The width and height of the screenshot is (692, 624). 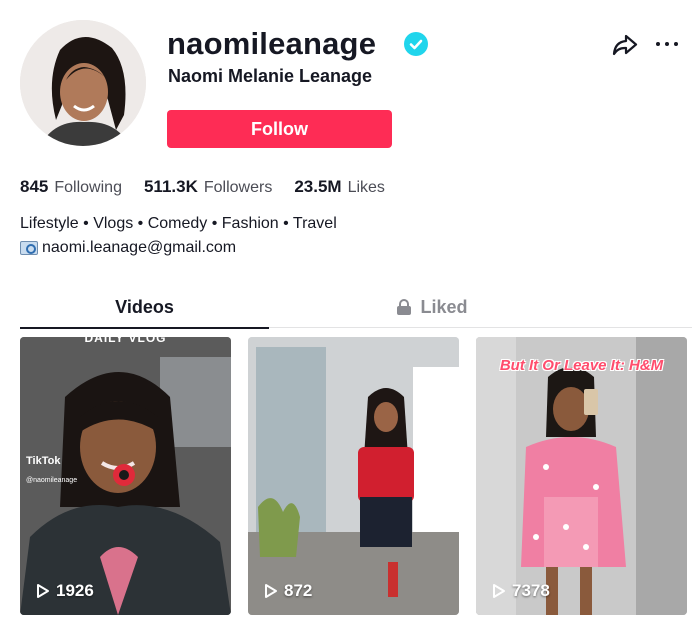 What do you see at coordinates (272, 43) in the screenshot?
I see `username: naomileanage` at bounding box center [272, 43].